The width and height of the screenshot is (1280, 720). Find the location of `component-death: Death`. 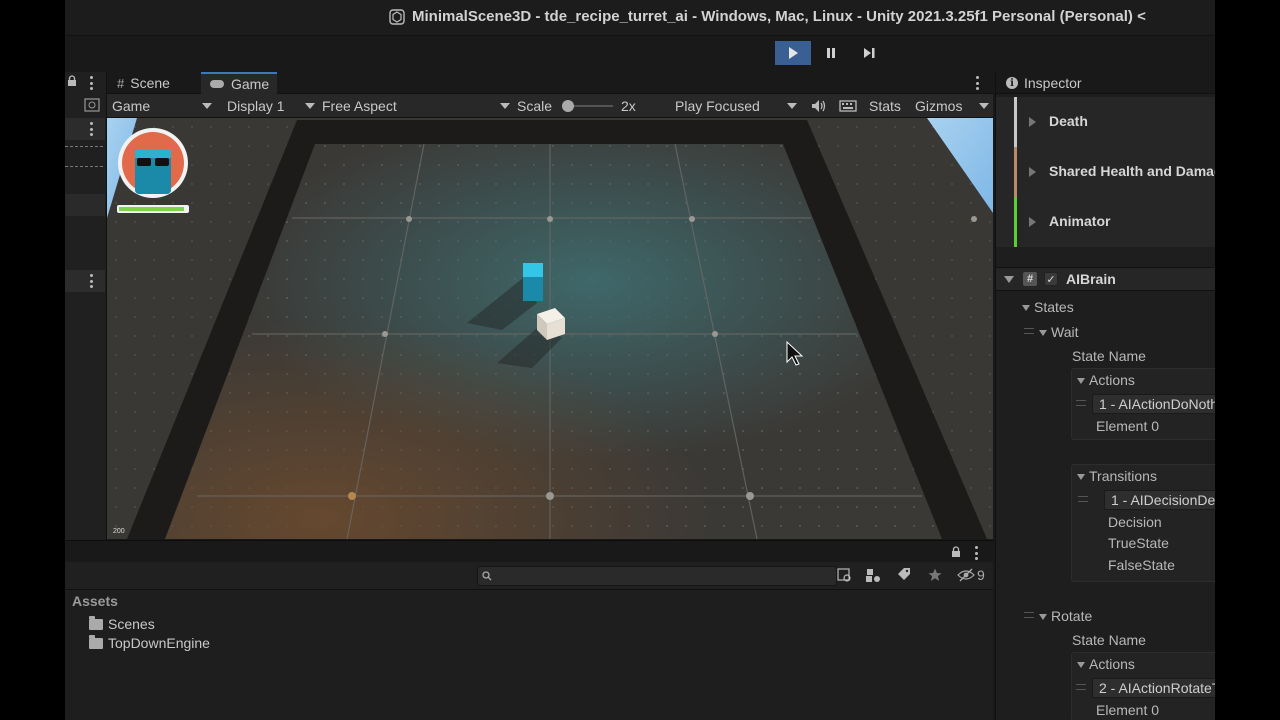

component-death: Death is located at coordinates (1105, 122).